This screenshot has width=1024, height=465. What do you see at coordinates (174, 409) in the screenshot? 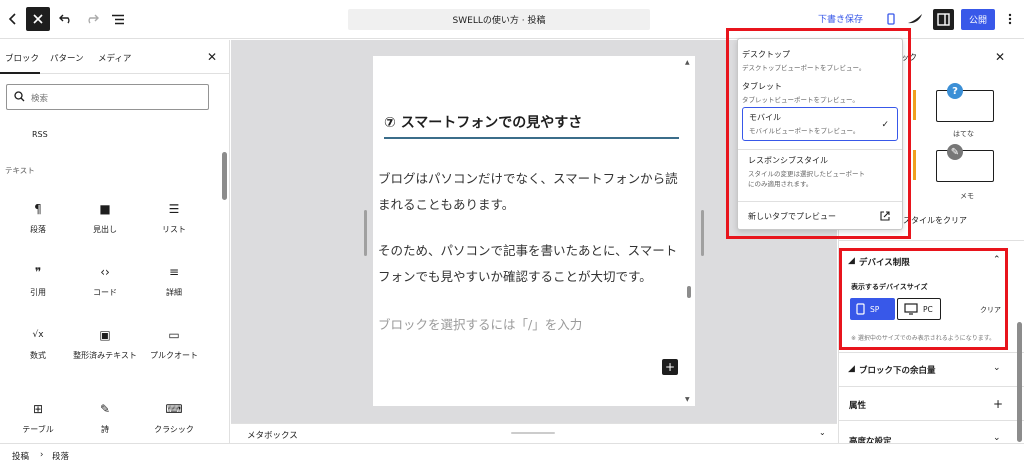
I see `keyboard-icon: ⌨` at bounding box center [174, 409].